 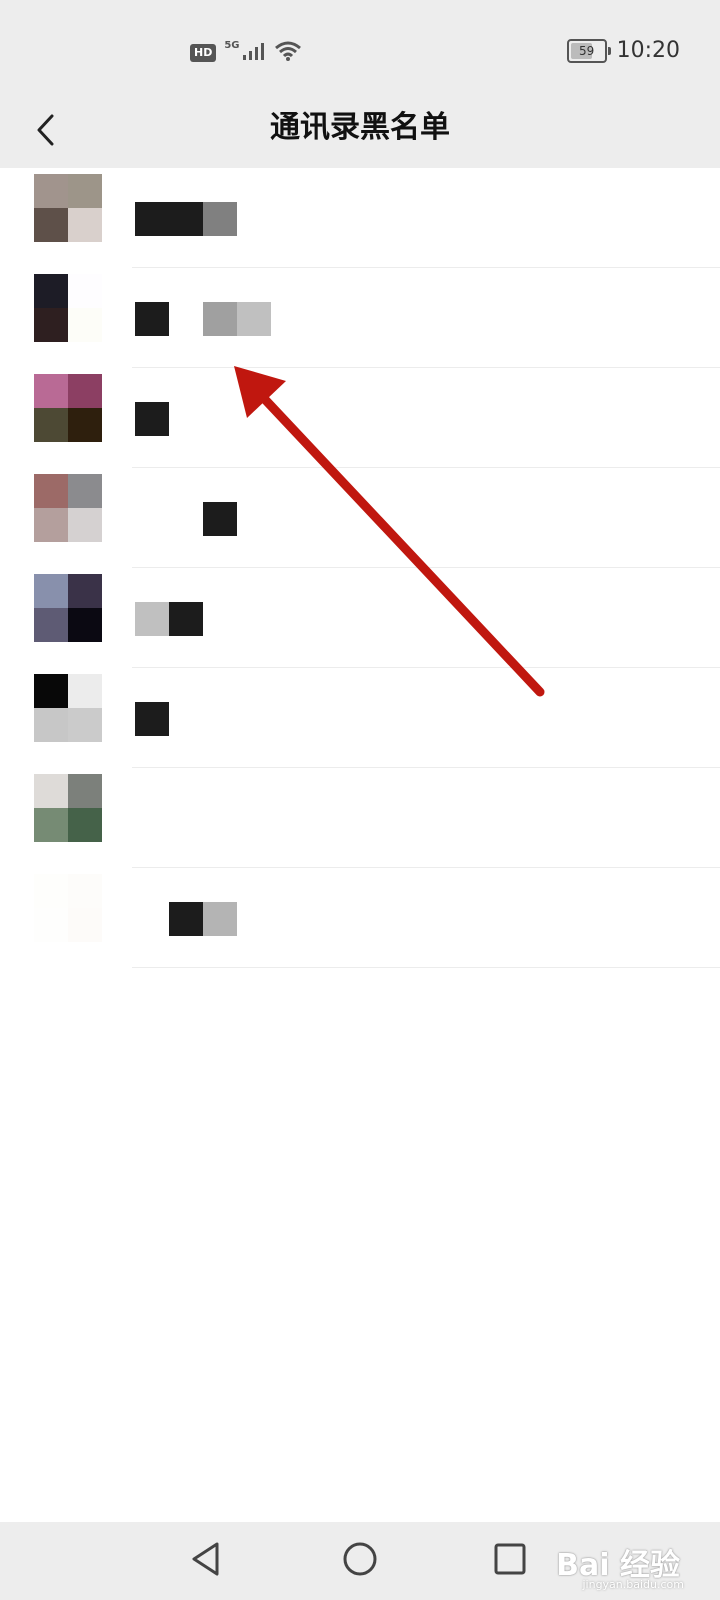 I want to click on chevron-left-icon, so click(x=46, y=132).